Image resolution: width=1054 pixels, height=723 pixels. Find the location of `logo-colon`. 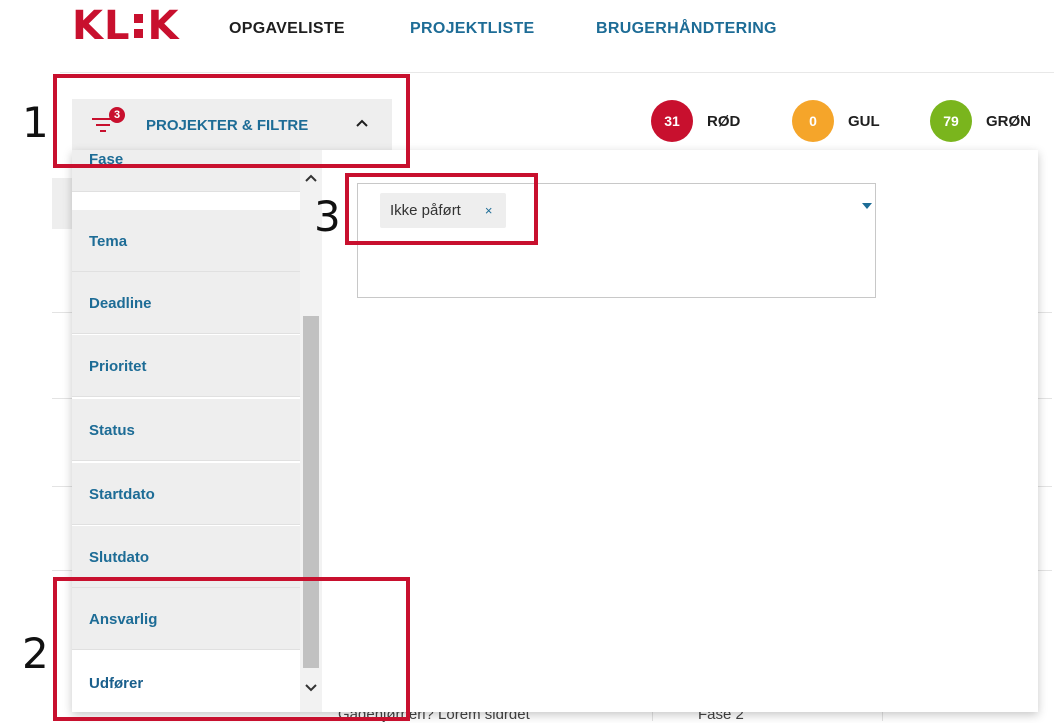

logo-colon is located at coordinates (139, 26).